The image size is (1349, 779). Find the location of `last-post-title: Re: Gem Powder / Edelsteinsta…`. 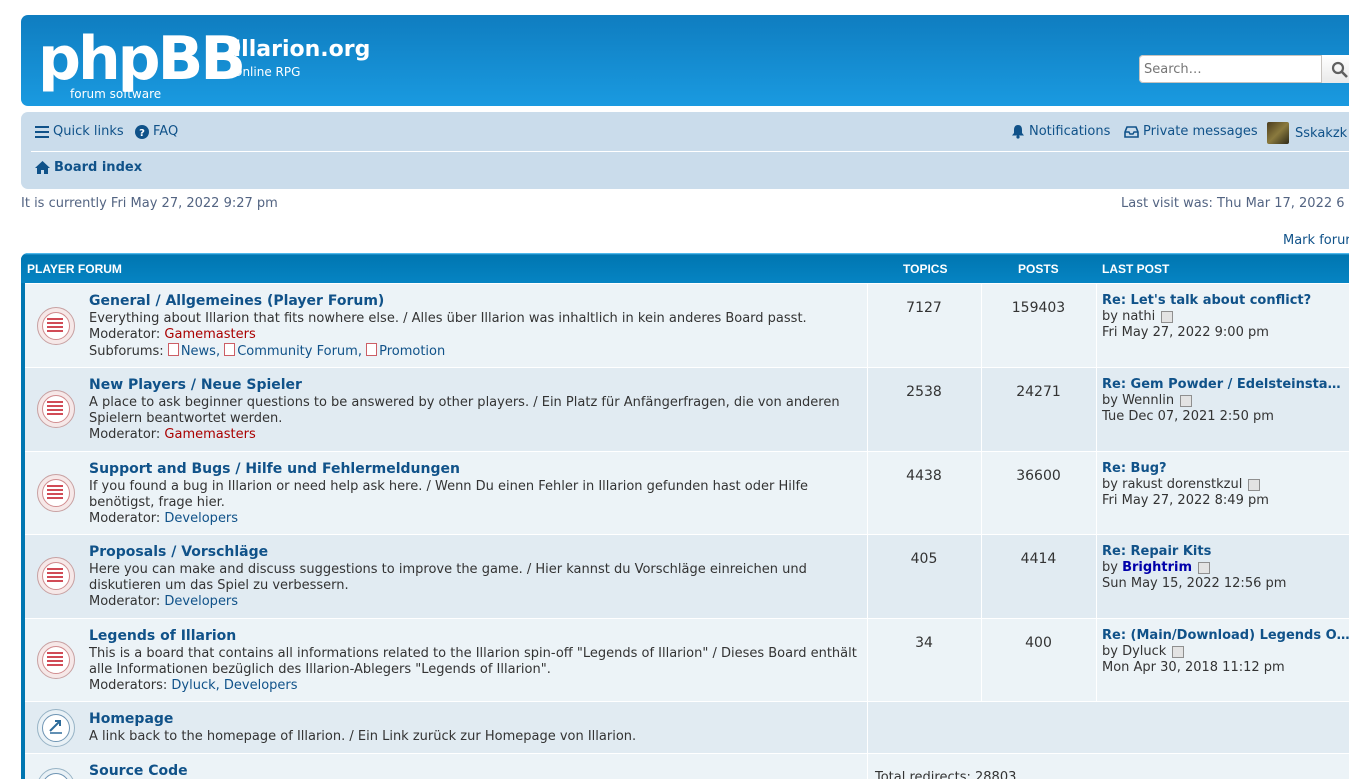

last-post-title: Re: Gem Powder / Edelsteinsta… is located at coordinates (1221, 385).